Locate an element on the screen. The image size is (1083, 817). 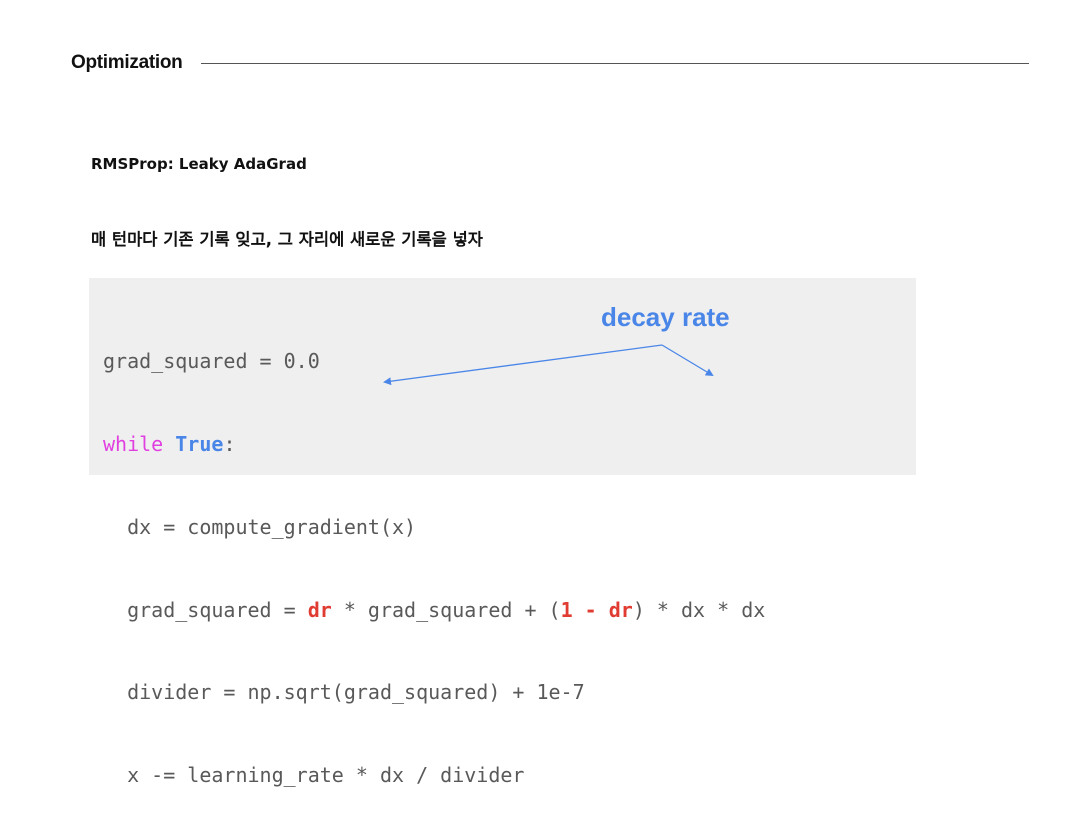
arrow-to-first-dr is located at coordinates (523, 365).